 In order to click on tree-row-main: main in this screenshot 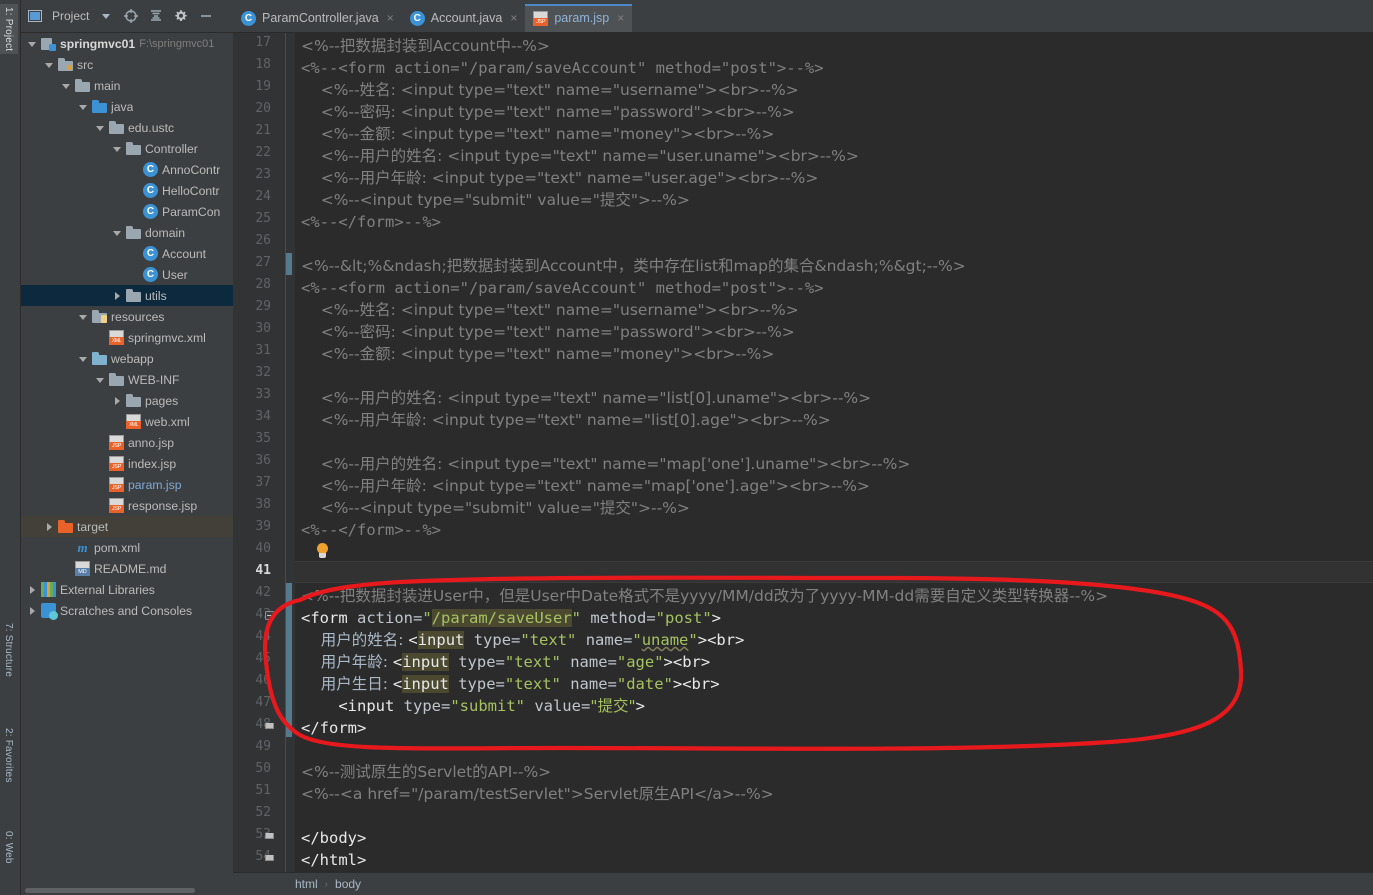, I will do `click(127, 85)`.